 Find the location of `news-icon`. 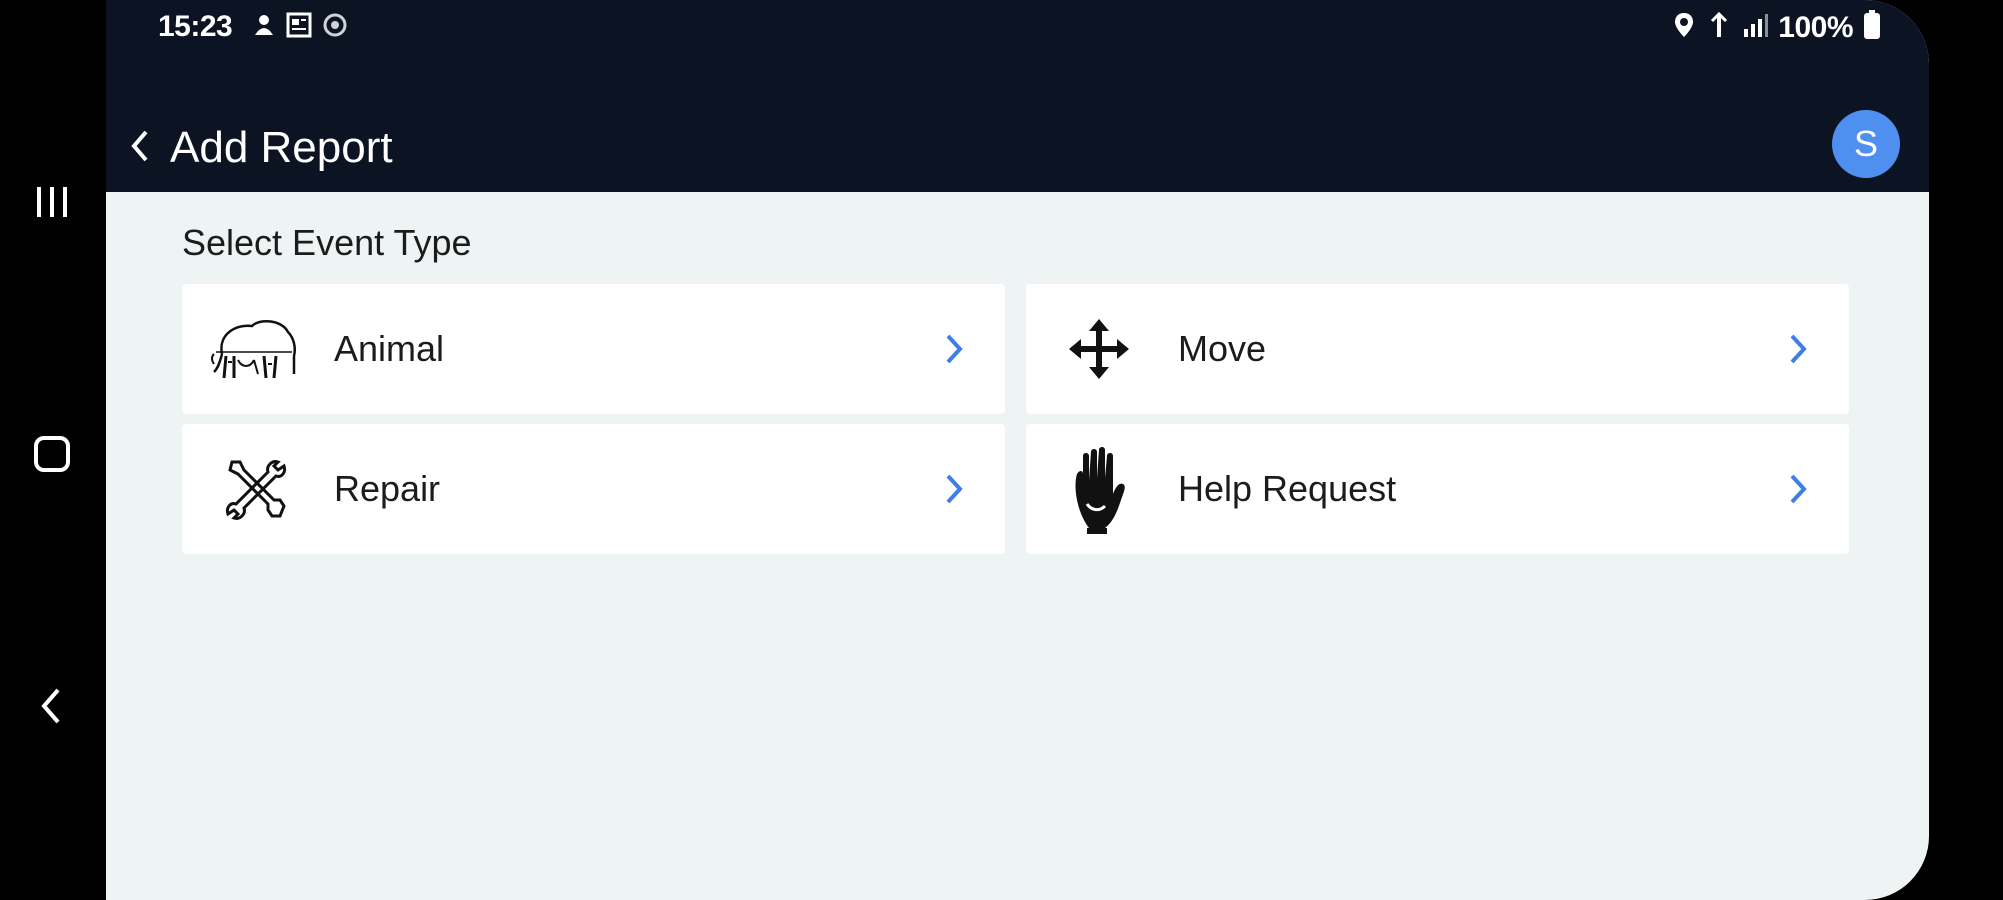

news-icon is located at coordinates (299, 27).